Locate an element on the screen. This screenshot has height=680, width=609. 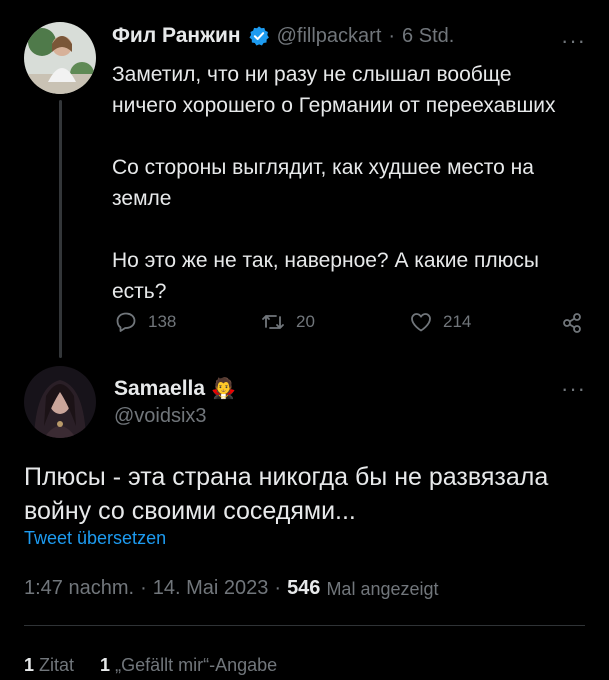
thread-line is located at coordinates (60, 229).